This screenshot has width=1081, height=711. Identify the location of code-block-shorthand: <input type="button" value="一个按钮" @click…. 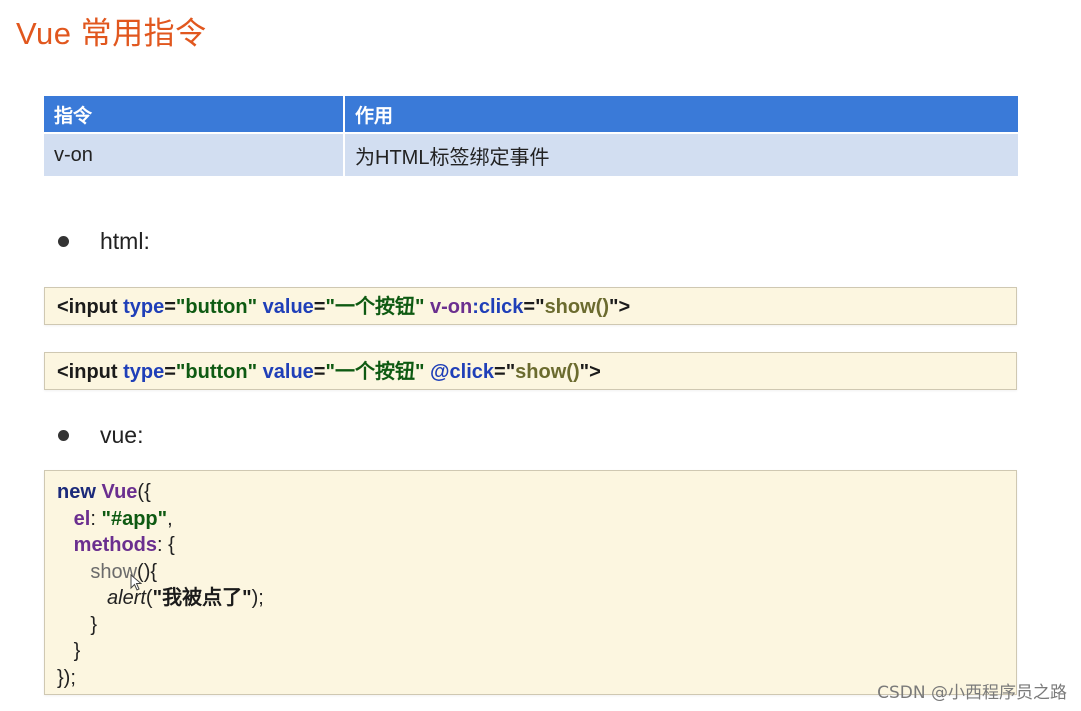
(530, 371).